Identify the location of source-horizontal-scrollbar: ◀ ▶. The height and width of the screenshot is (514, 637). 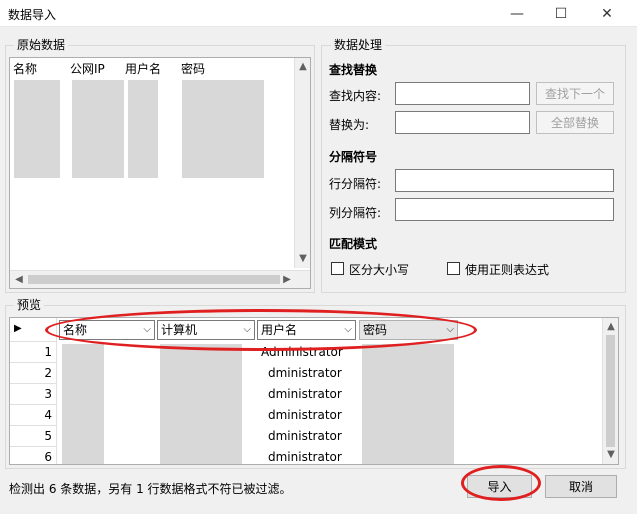
(160, 279).